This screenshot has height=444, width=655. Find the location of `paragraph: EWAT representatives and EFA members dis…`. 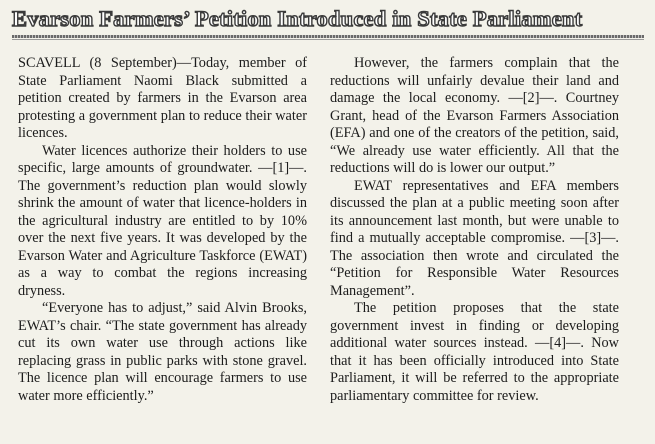

paragraph: EWAT representatives and EFA members dis… is located at coordinates (474, 238).